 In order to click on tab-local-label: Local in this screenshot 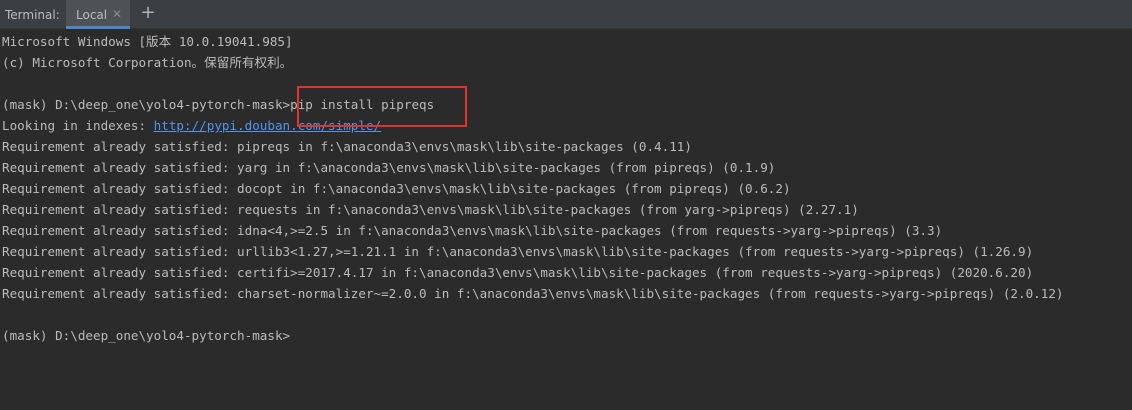, I will do `click(92, 15)`.